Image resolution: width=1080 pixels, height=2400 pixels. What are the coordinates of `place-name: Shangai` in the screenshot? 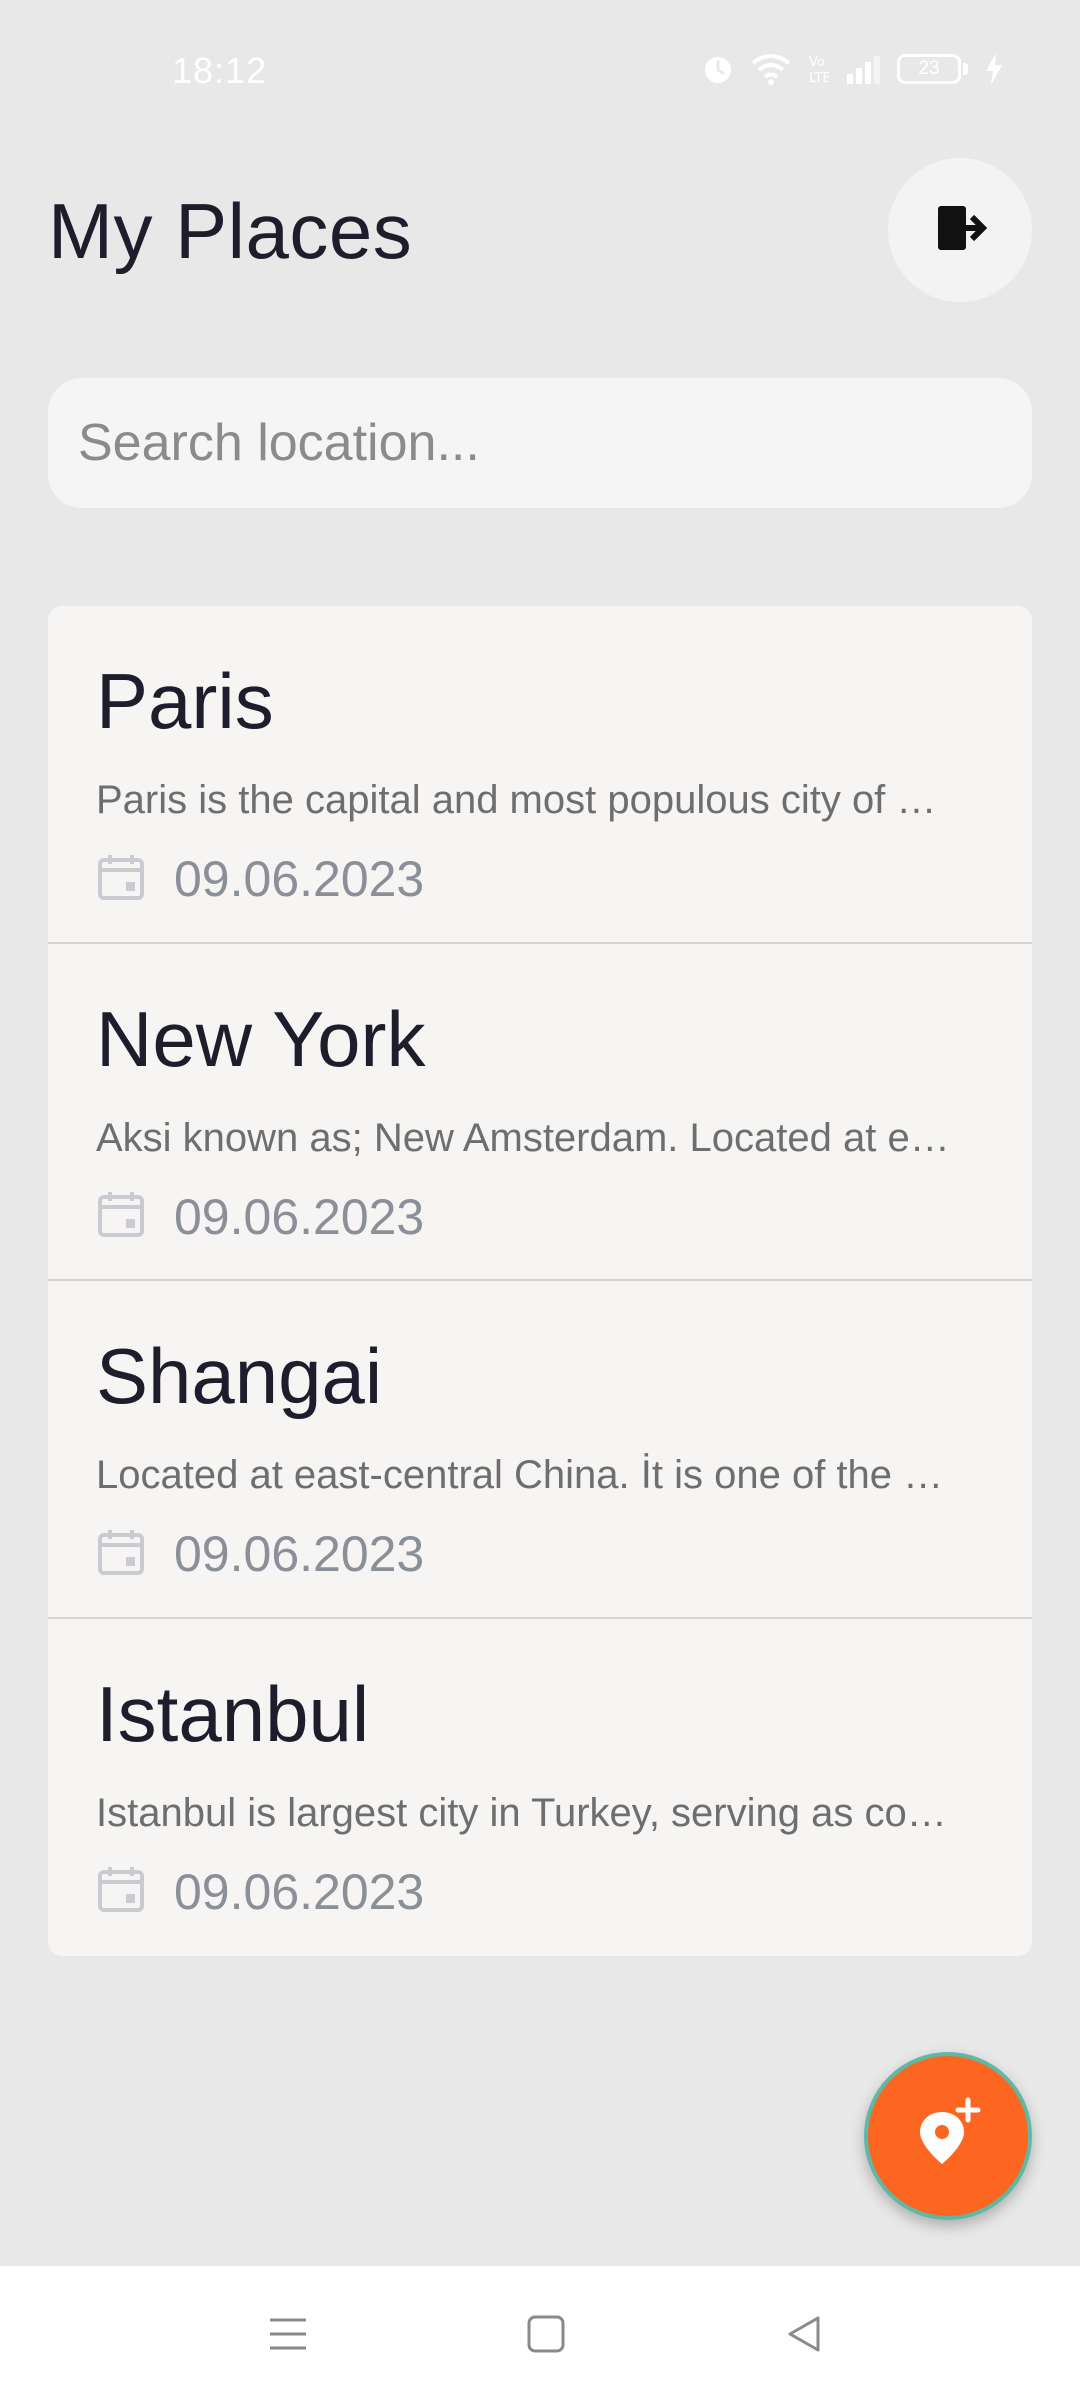 It's located at (239, 1376).